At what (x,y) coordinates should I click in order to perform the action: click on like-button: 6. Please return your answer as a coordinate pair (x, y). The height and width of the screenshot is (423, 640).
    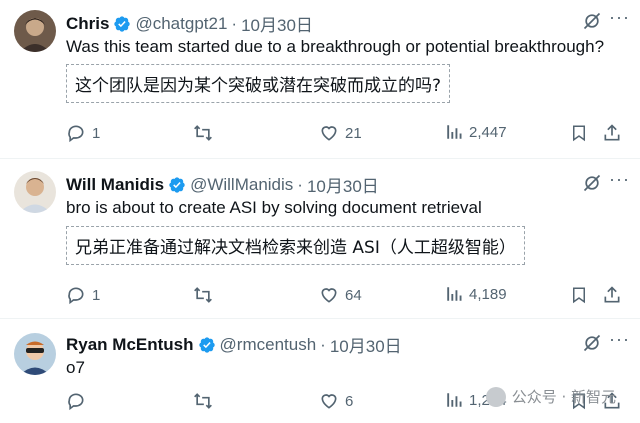
    Looking at the image, I should click on (336, 401).